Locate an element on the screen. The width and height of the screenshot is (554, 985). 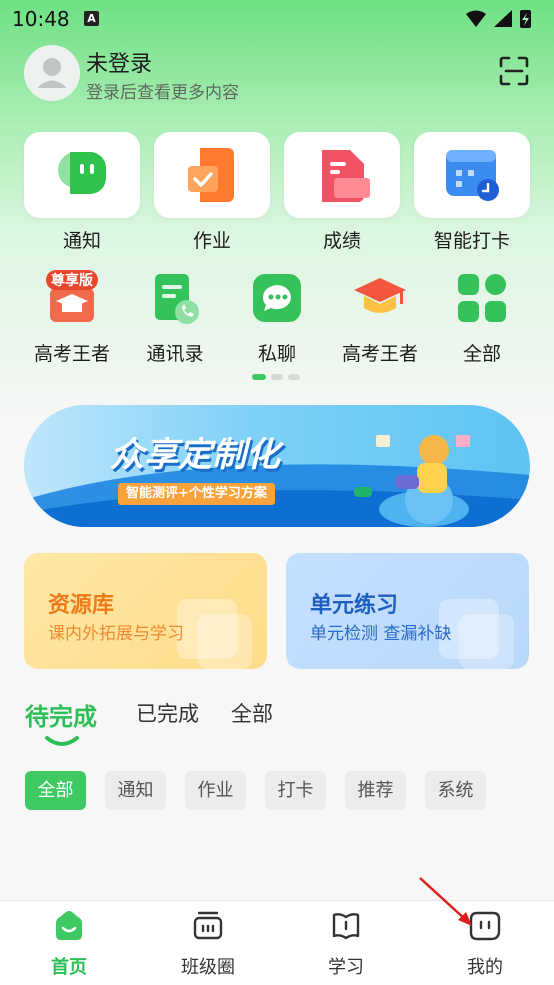
all-apps-icon is located at coordinates (482, 298).